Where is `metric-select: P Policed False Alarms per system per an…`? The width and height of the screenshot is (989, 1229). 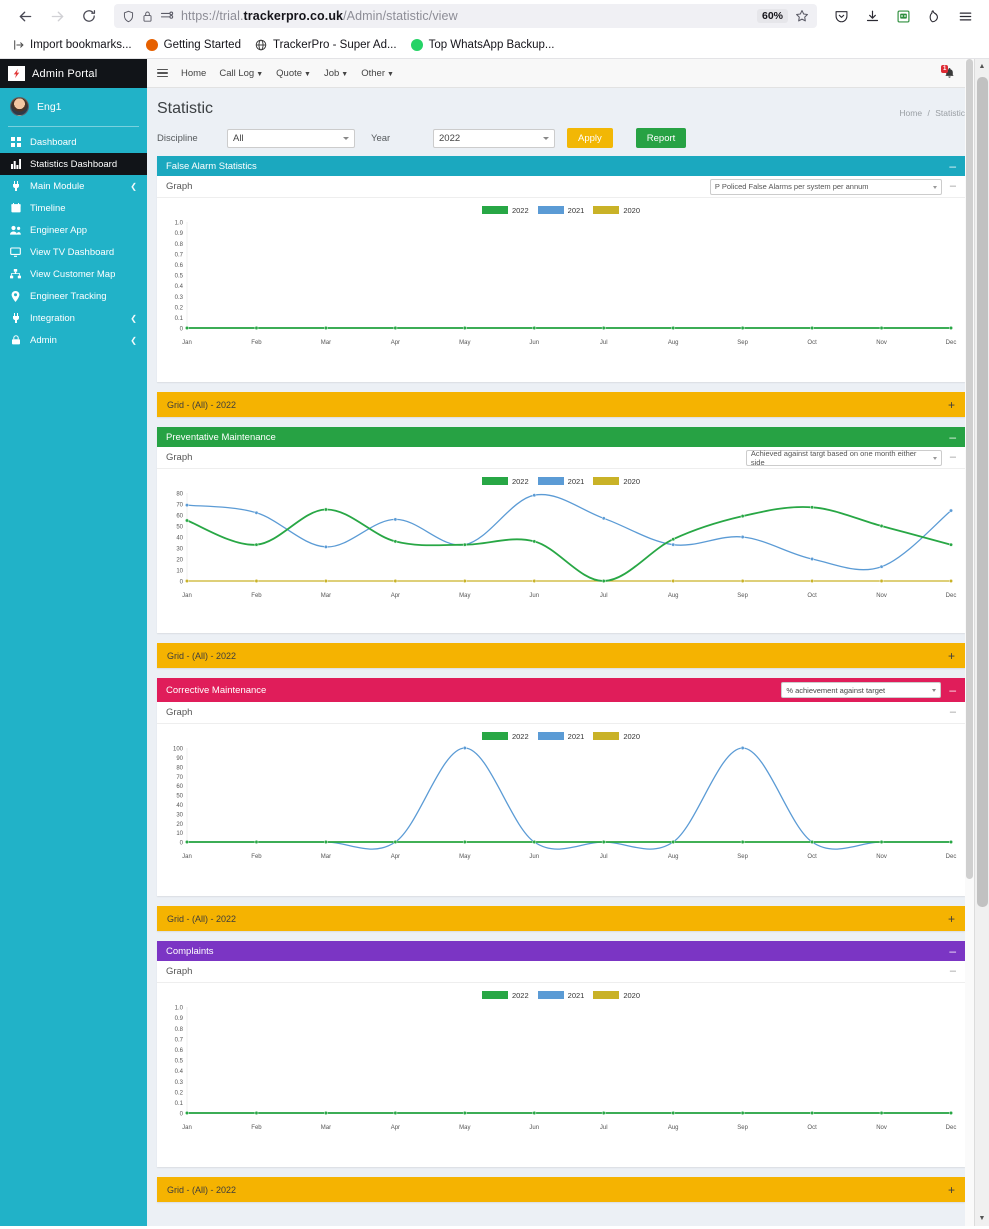
metric-select: P Policed False Alarms per system per an… is located at coordinates (825, 186).